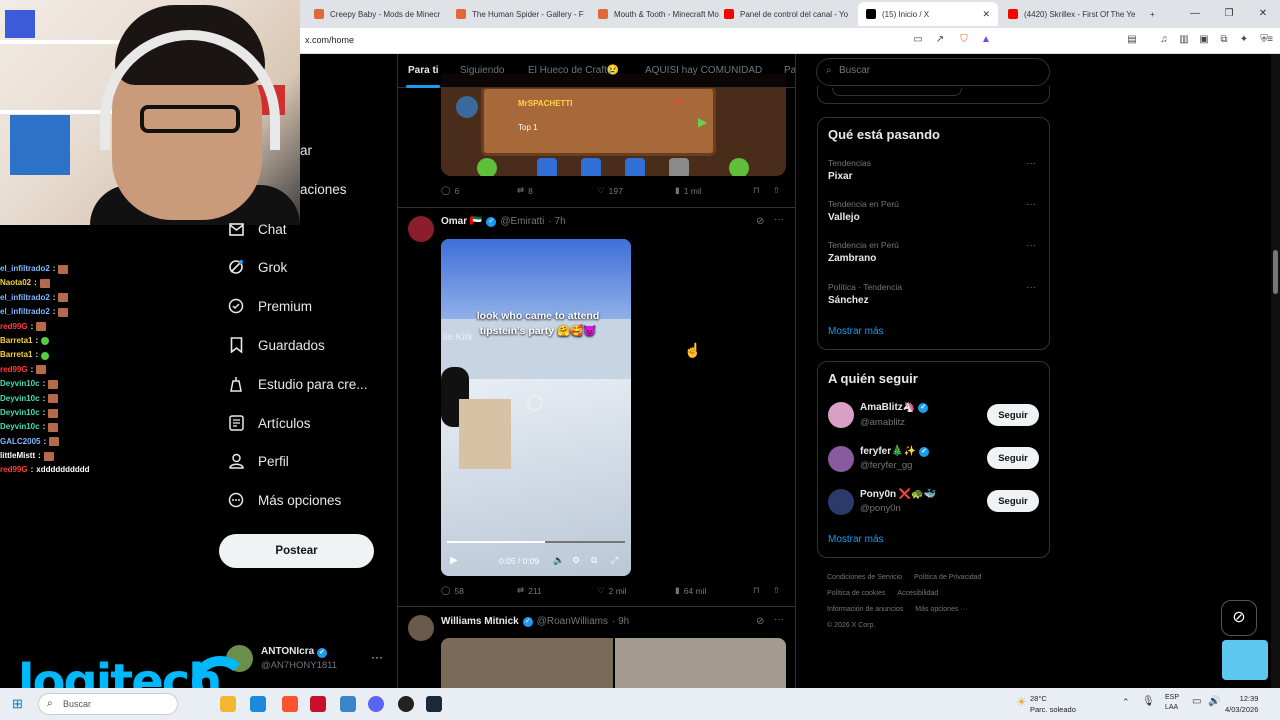 The height and width of the screenshot is (720, 1280). I want to click on cast-icon: ▭, so click(918, 40).